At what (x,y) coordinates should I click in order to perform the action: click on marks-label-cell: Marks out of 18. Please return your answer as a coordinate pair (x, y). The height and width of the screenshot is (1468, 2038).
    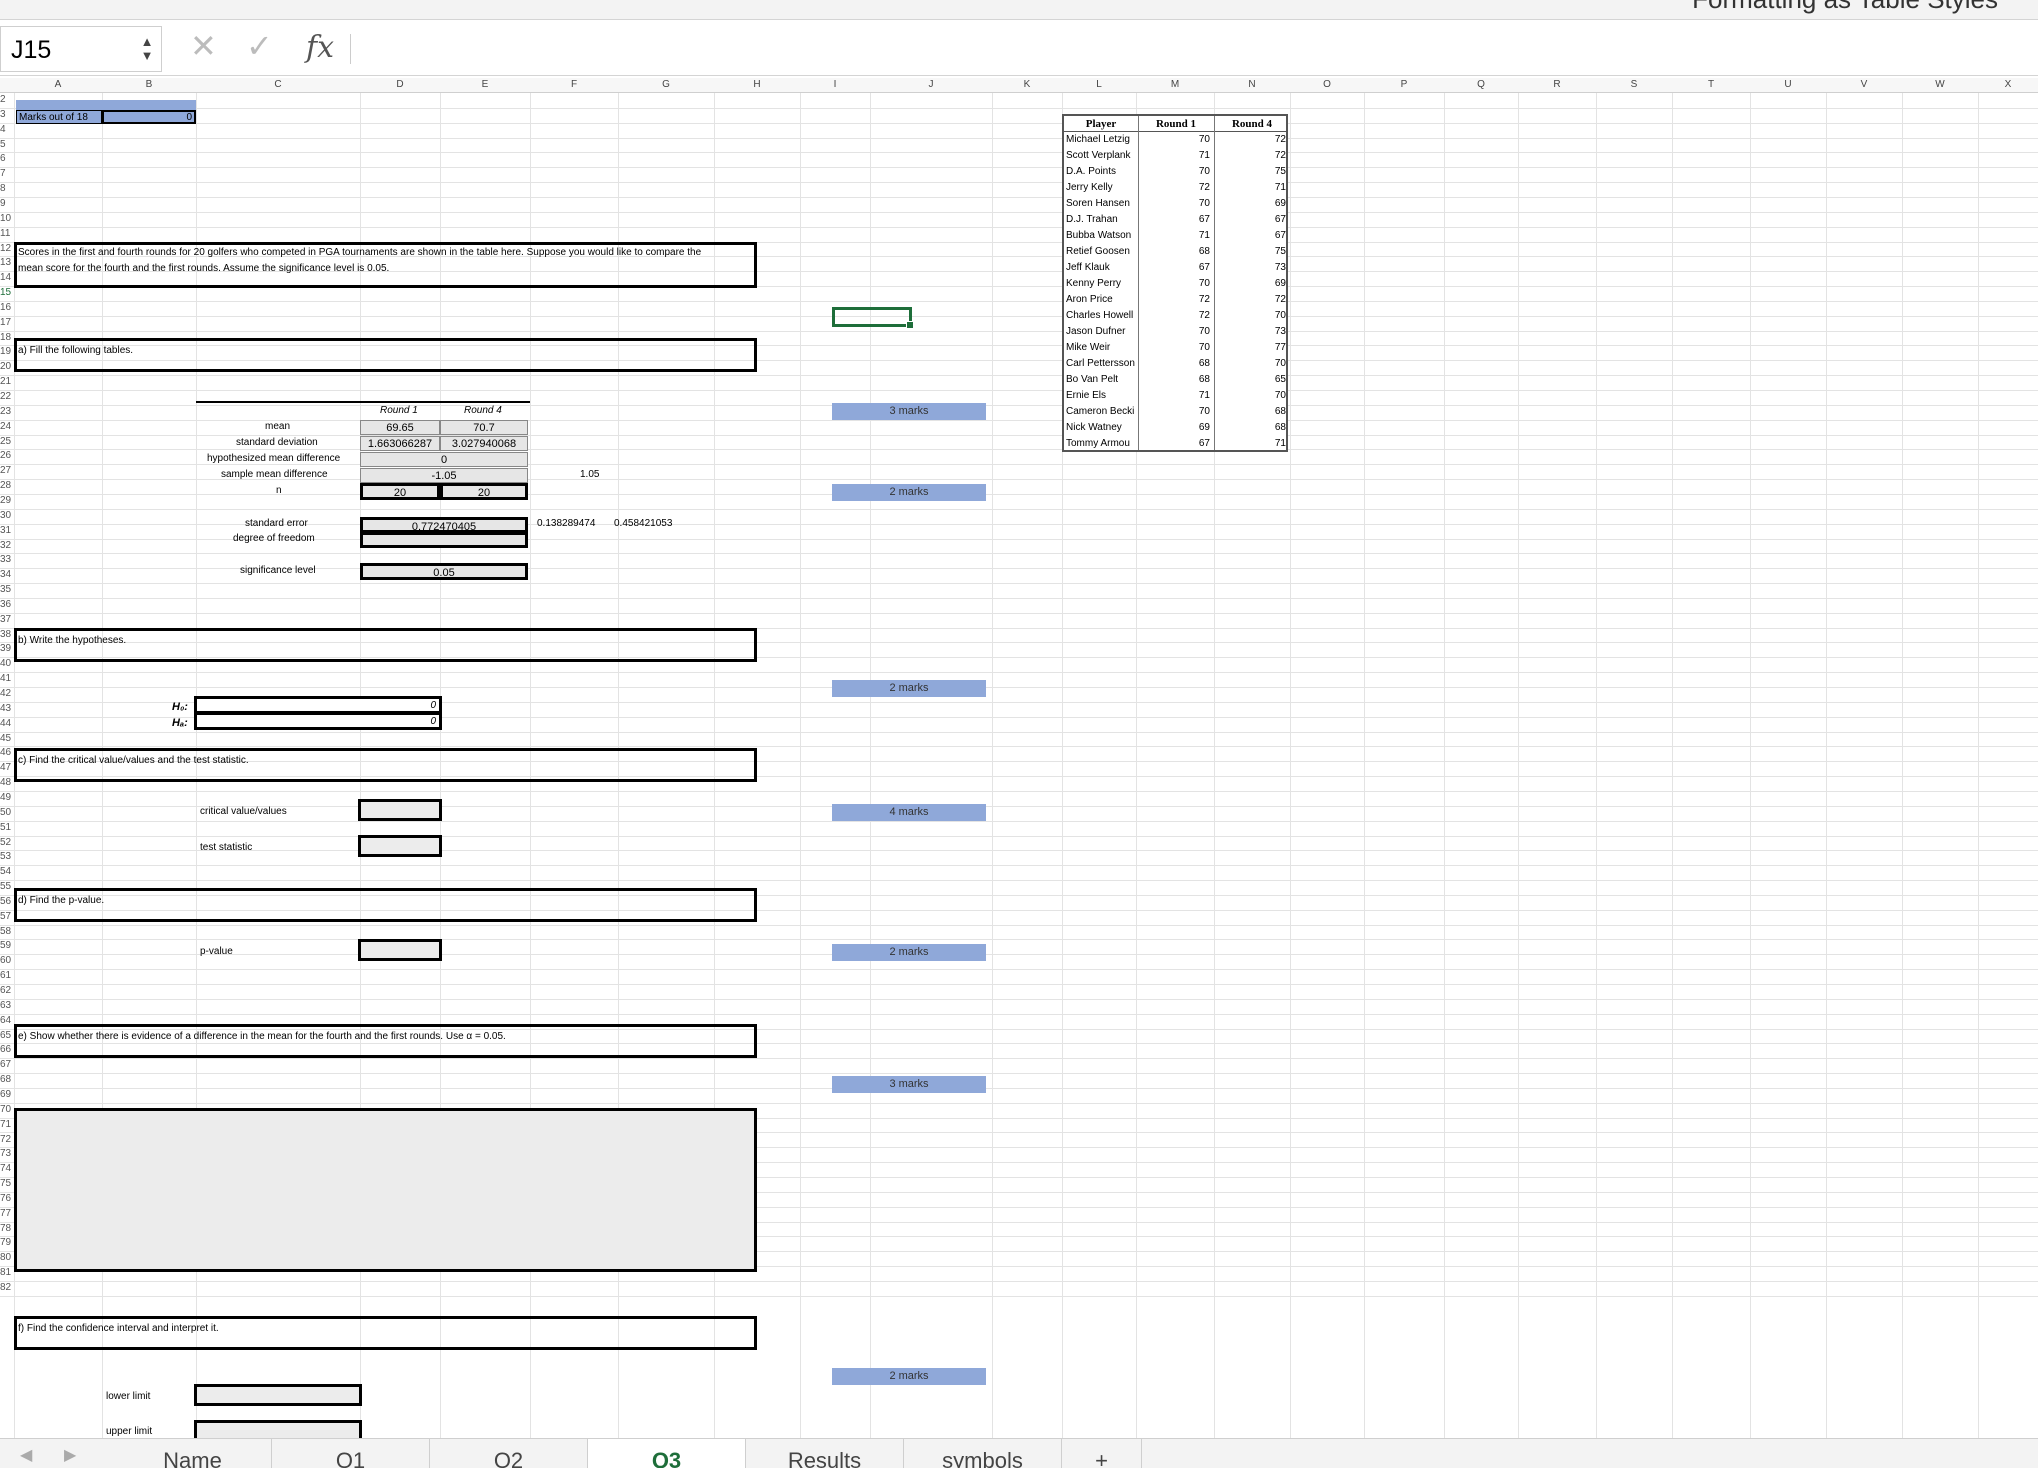
    Looking at the image, I should click on (59, 117).